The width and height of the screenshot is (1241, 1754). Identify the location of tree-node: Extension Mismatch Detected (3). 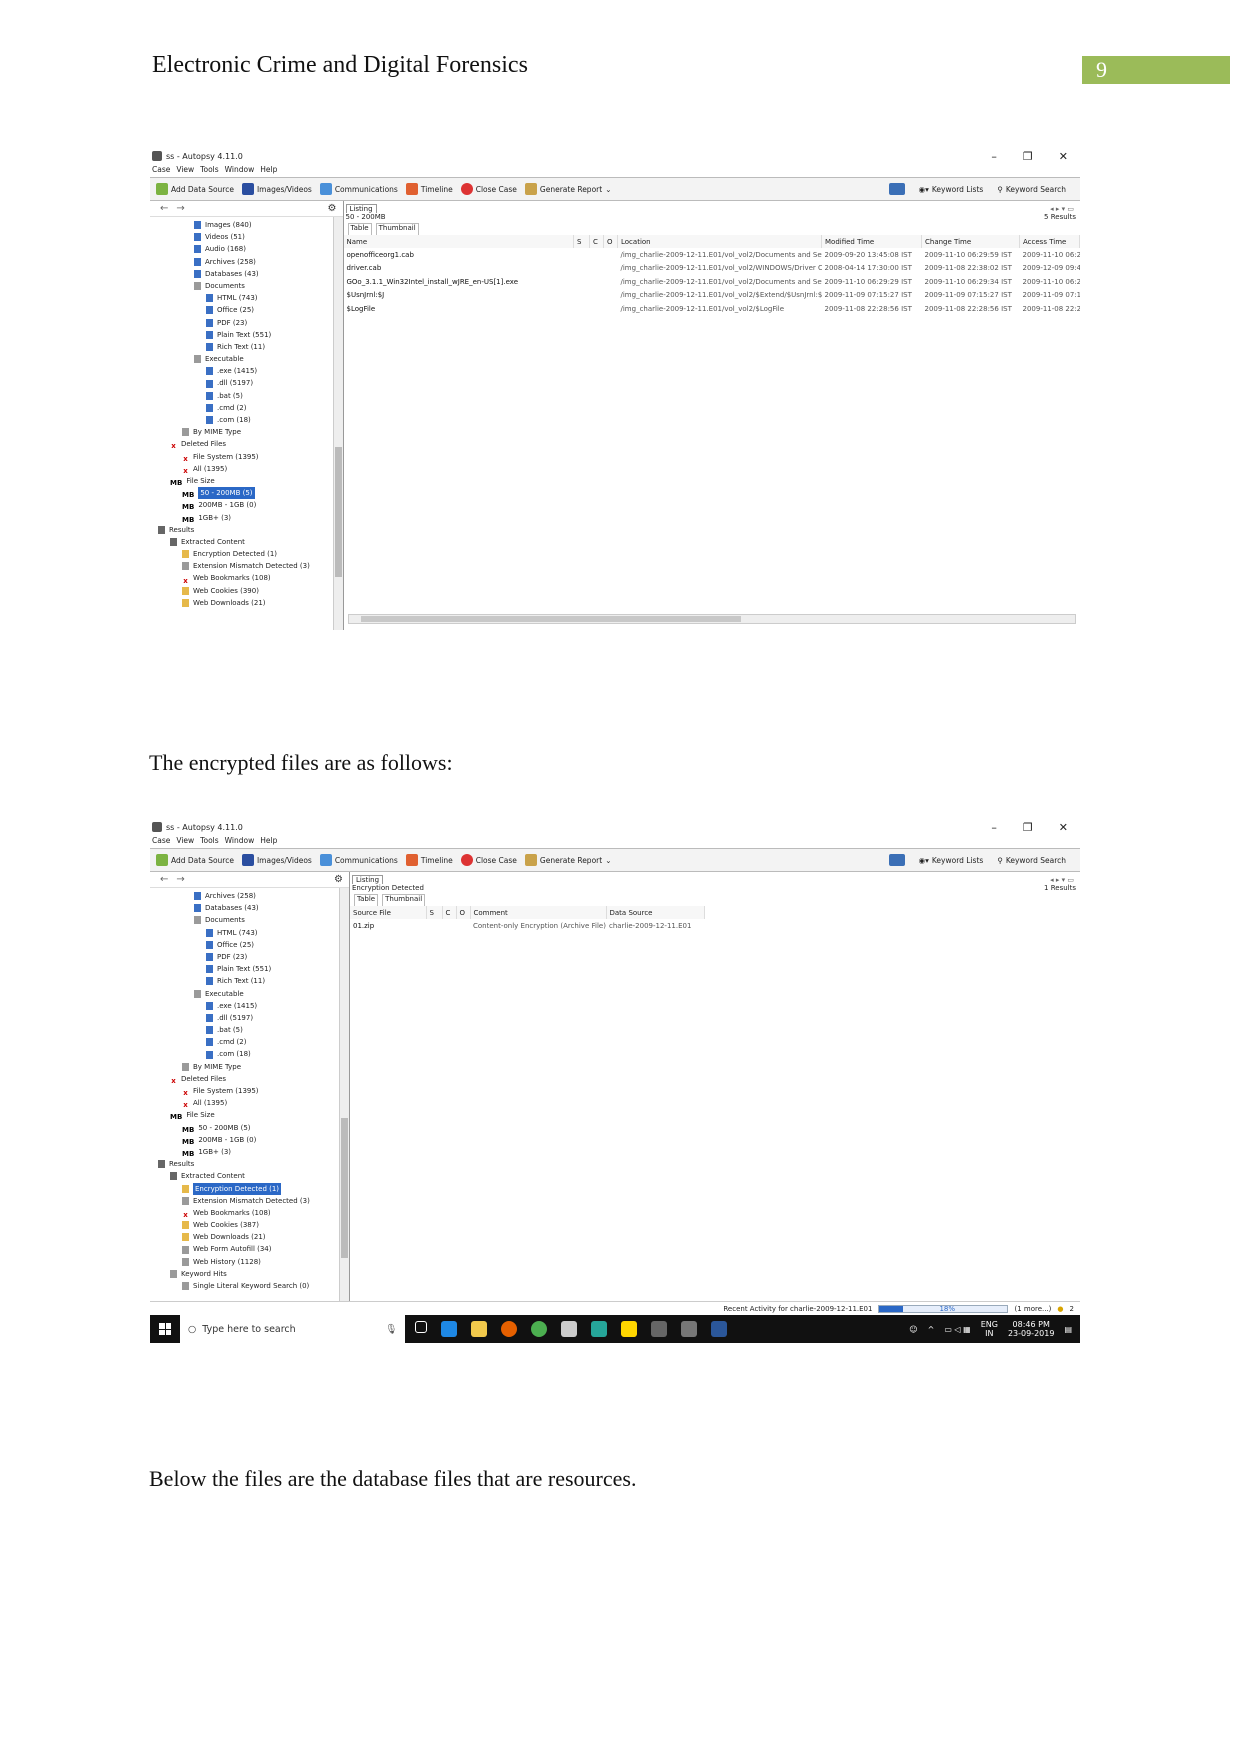
(246, 566).